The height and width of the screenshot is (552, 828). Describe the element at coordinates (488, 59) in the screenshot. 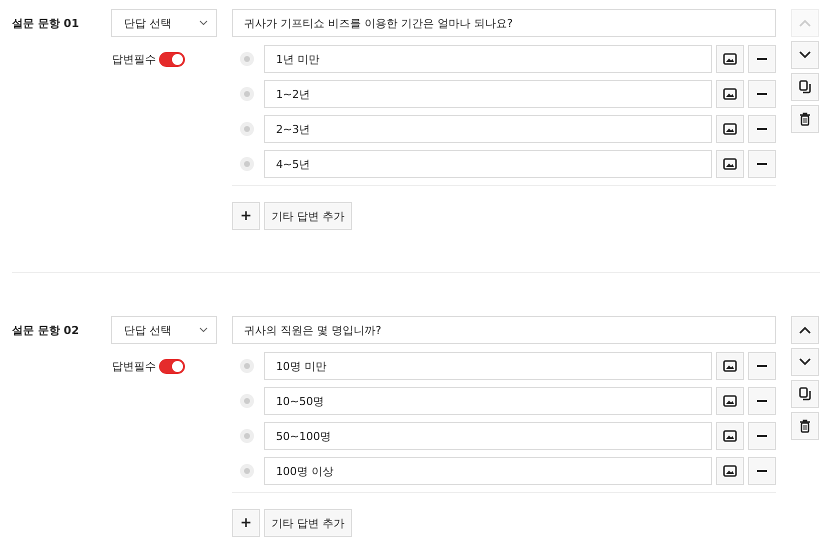

I see `option-field: 1년 미만` at that location.